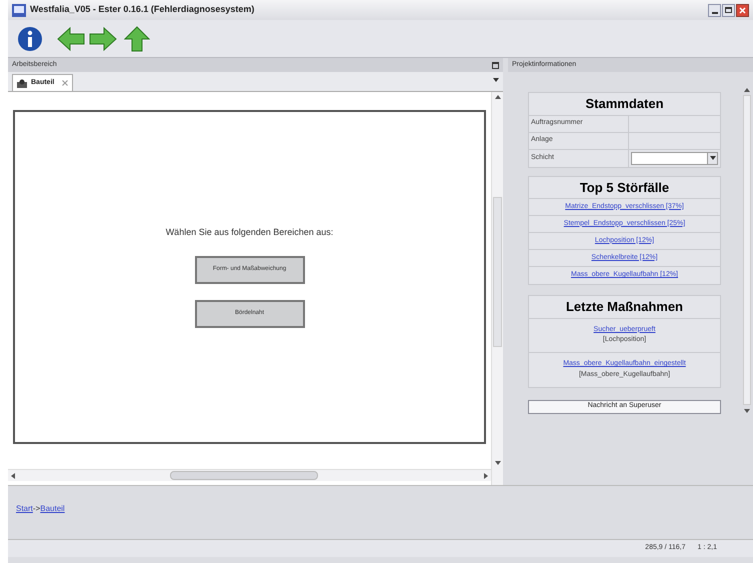 The image size is (753, 563). I want to click on app-icon, so click(19, 10).